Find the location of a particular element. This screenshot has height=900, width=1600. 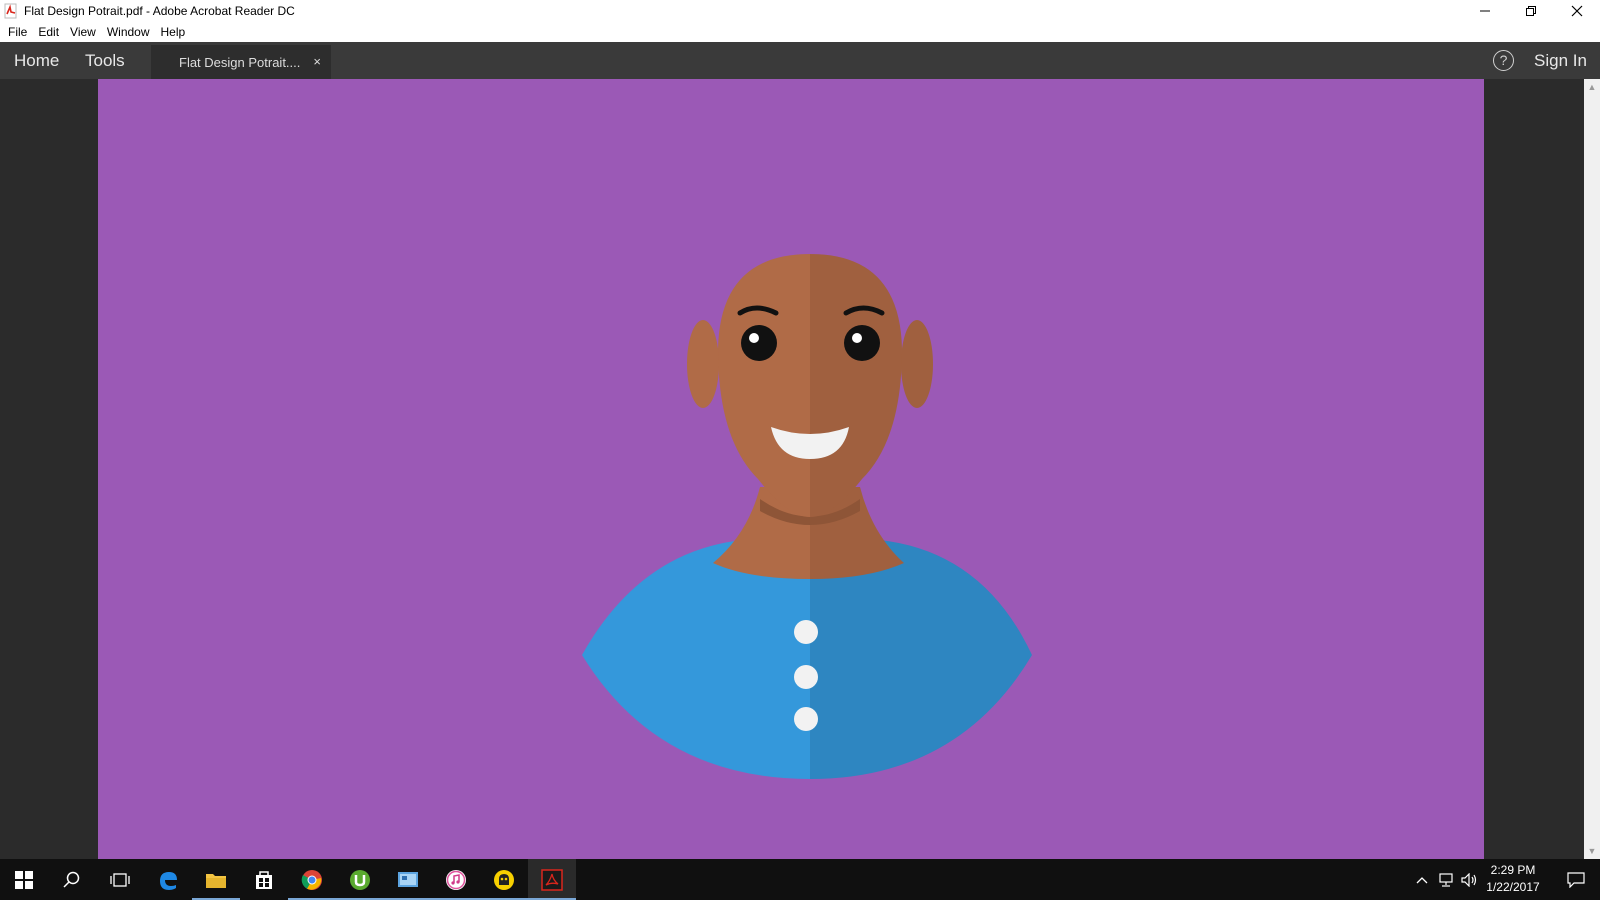

cyberghost-taskbar-button is located at coordinates (504, 879).